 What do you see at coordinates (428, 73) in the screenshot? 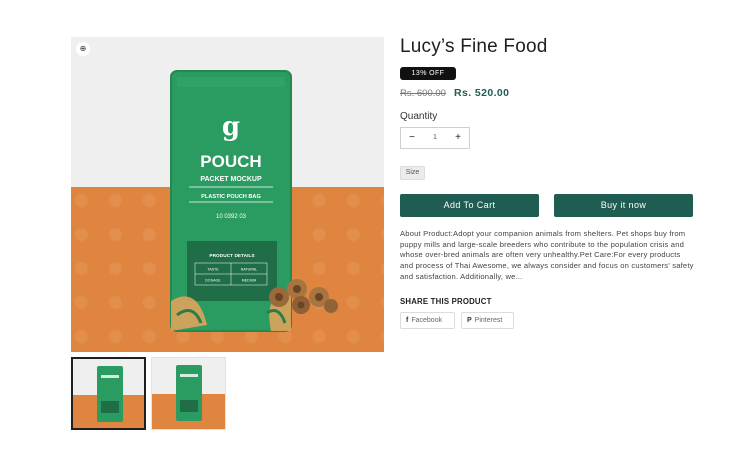
I see `discount-badge: 13% OFF` at bounding box center [428, 73].